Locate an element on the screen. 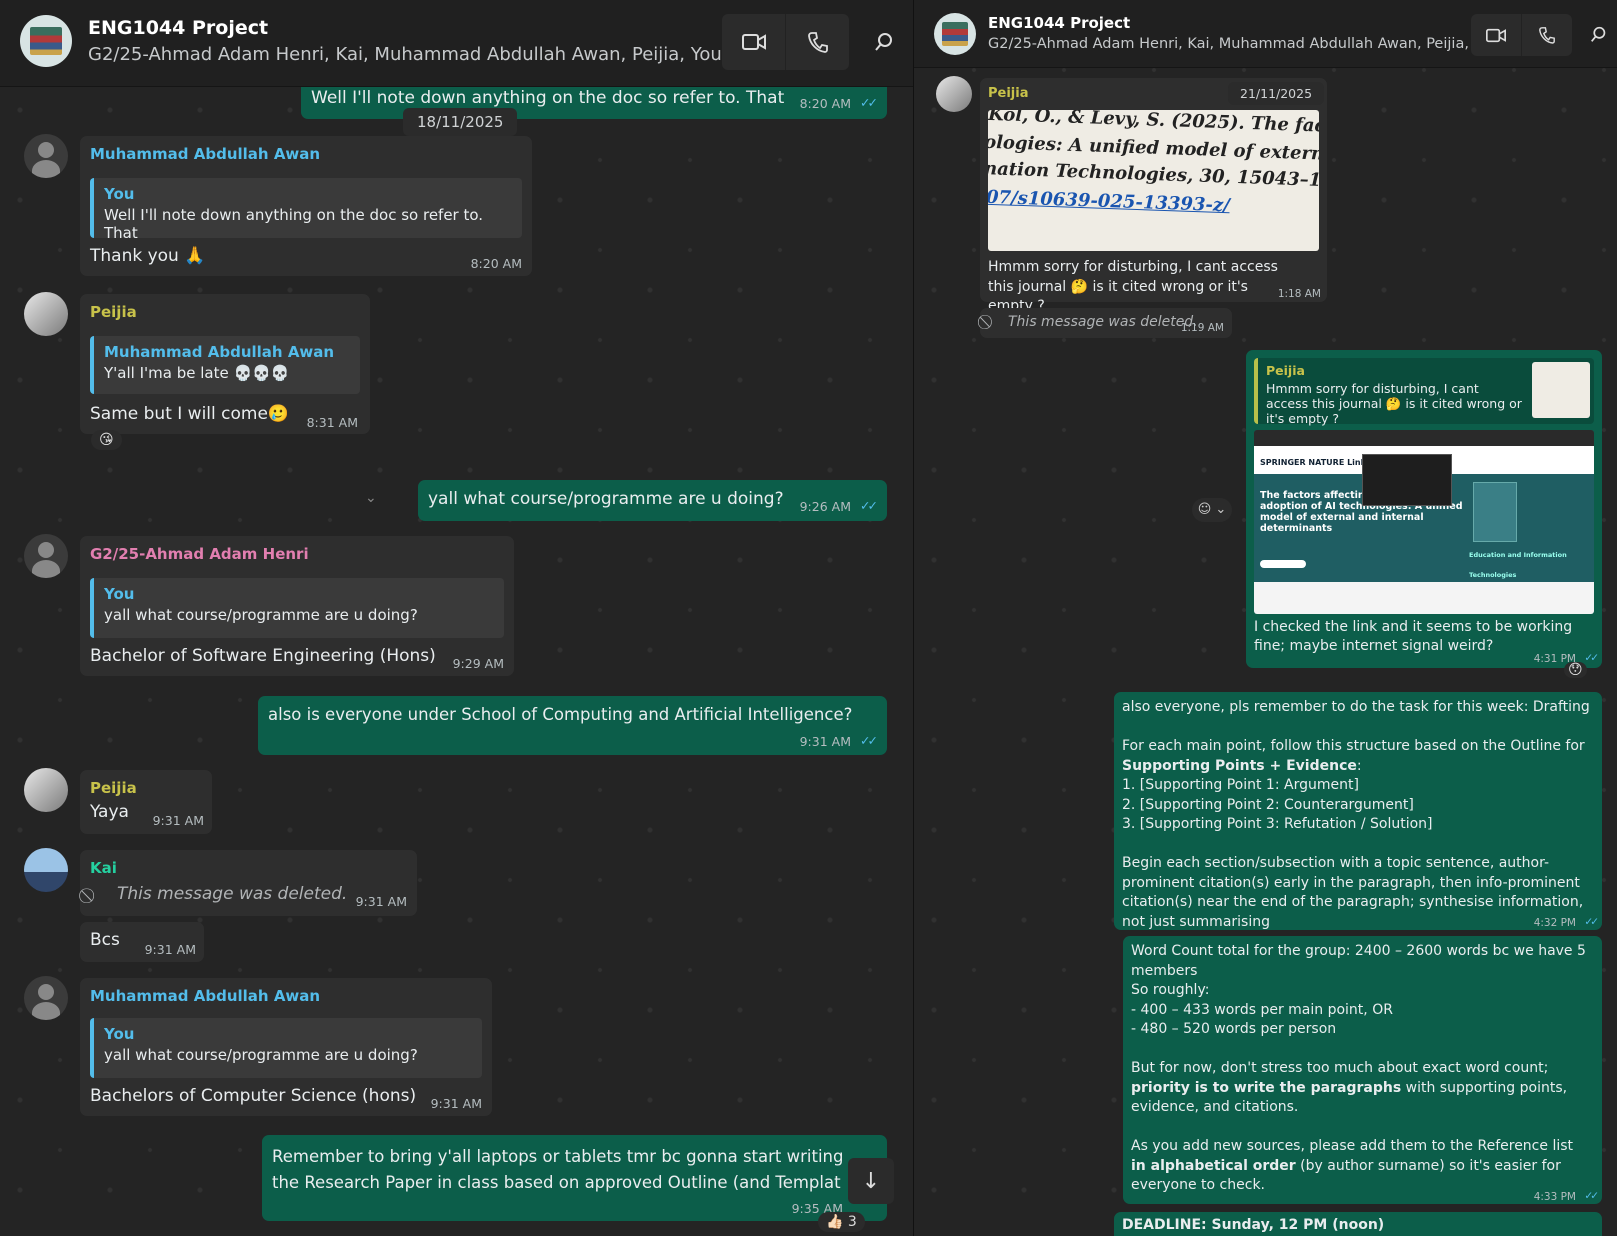 The image size is (1617, 1236). sender-name: Kai is located at coordinates (103, 868).